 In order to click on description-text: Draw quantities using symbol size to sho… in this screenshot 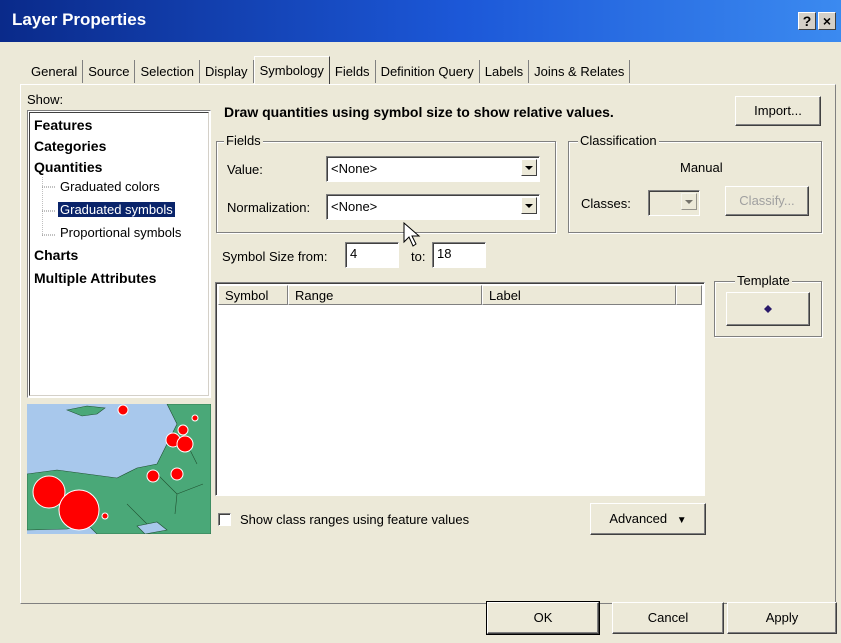, I will do `click(419, 112)`.